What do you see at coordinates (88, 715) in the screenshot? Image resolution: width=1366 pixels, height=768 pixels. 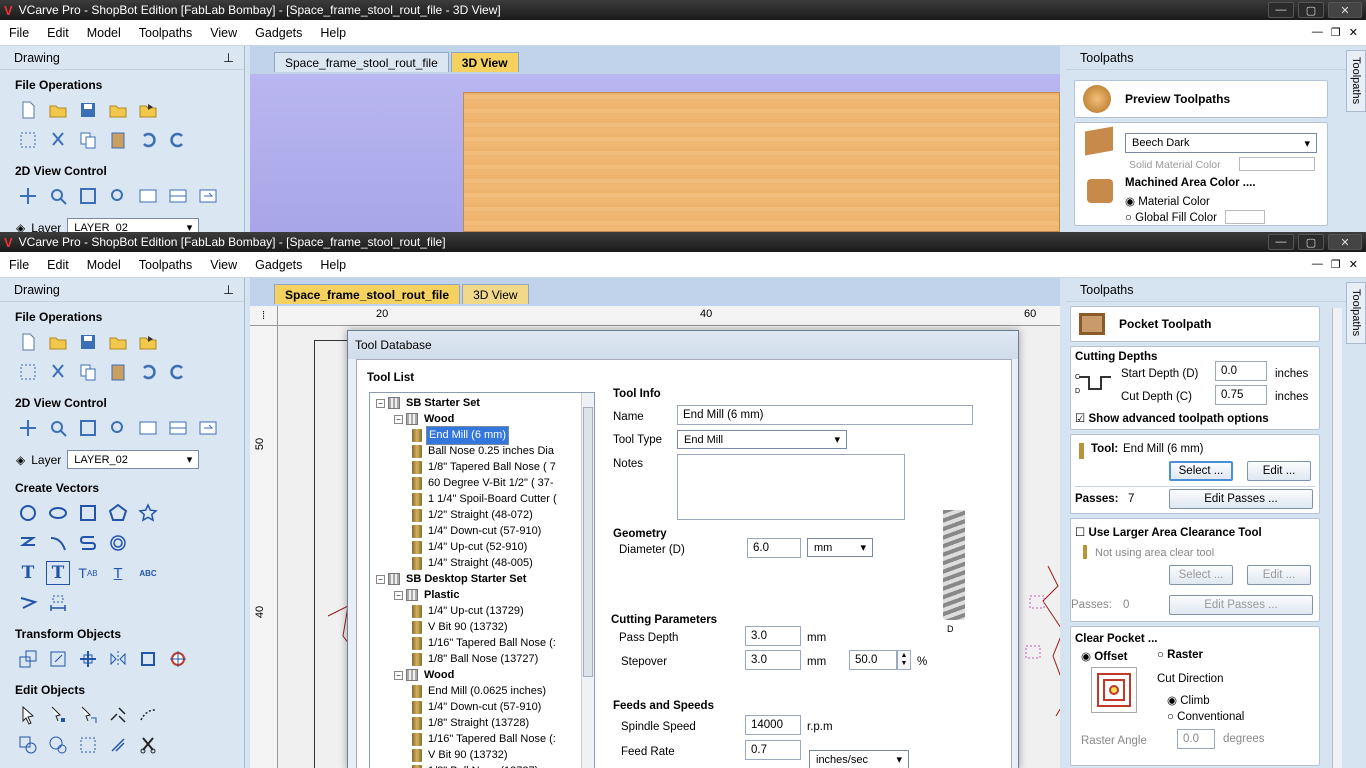 I see `transform-select-icon` at bounding box center [88, 715].